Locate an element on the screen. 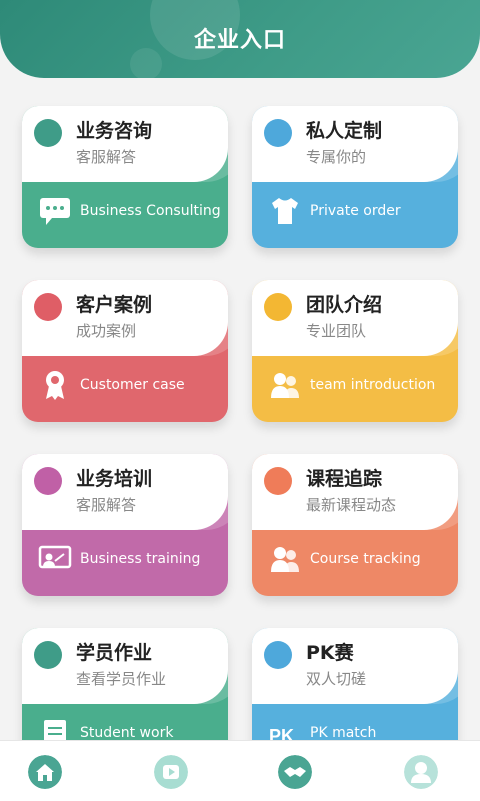 This screenshot has height=801, width=480. card-subtitle: 查看学员作业 is located at coordinates (121, 679).